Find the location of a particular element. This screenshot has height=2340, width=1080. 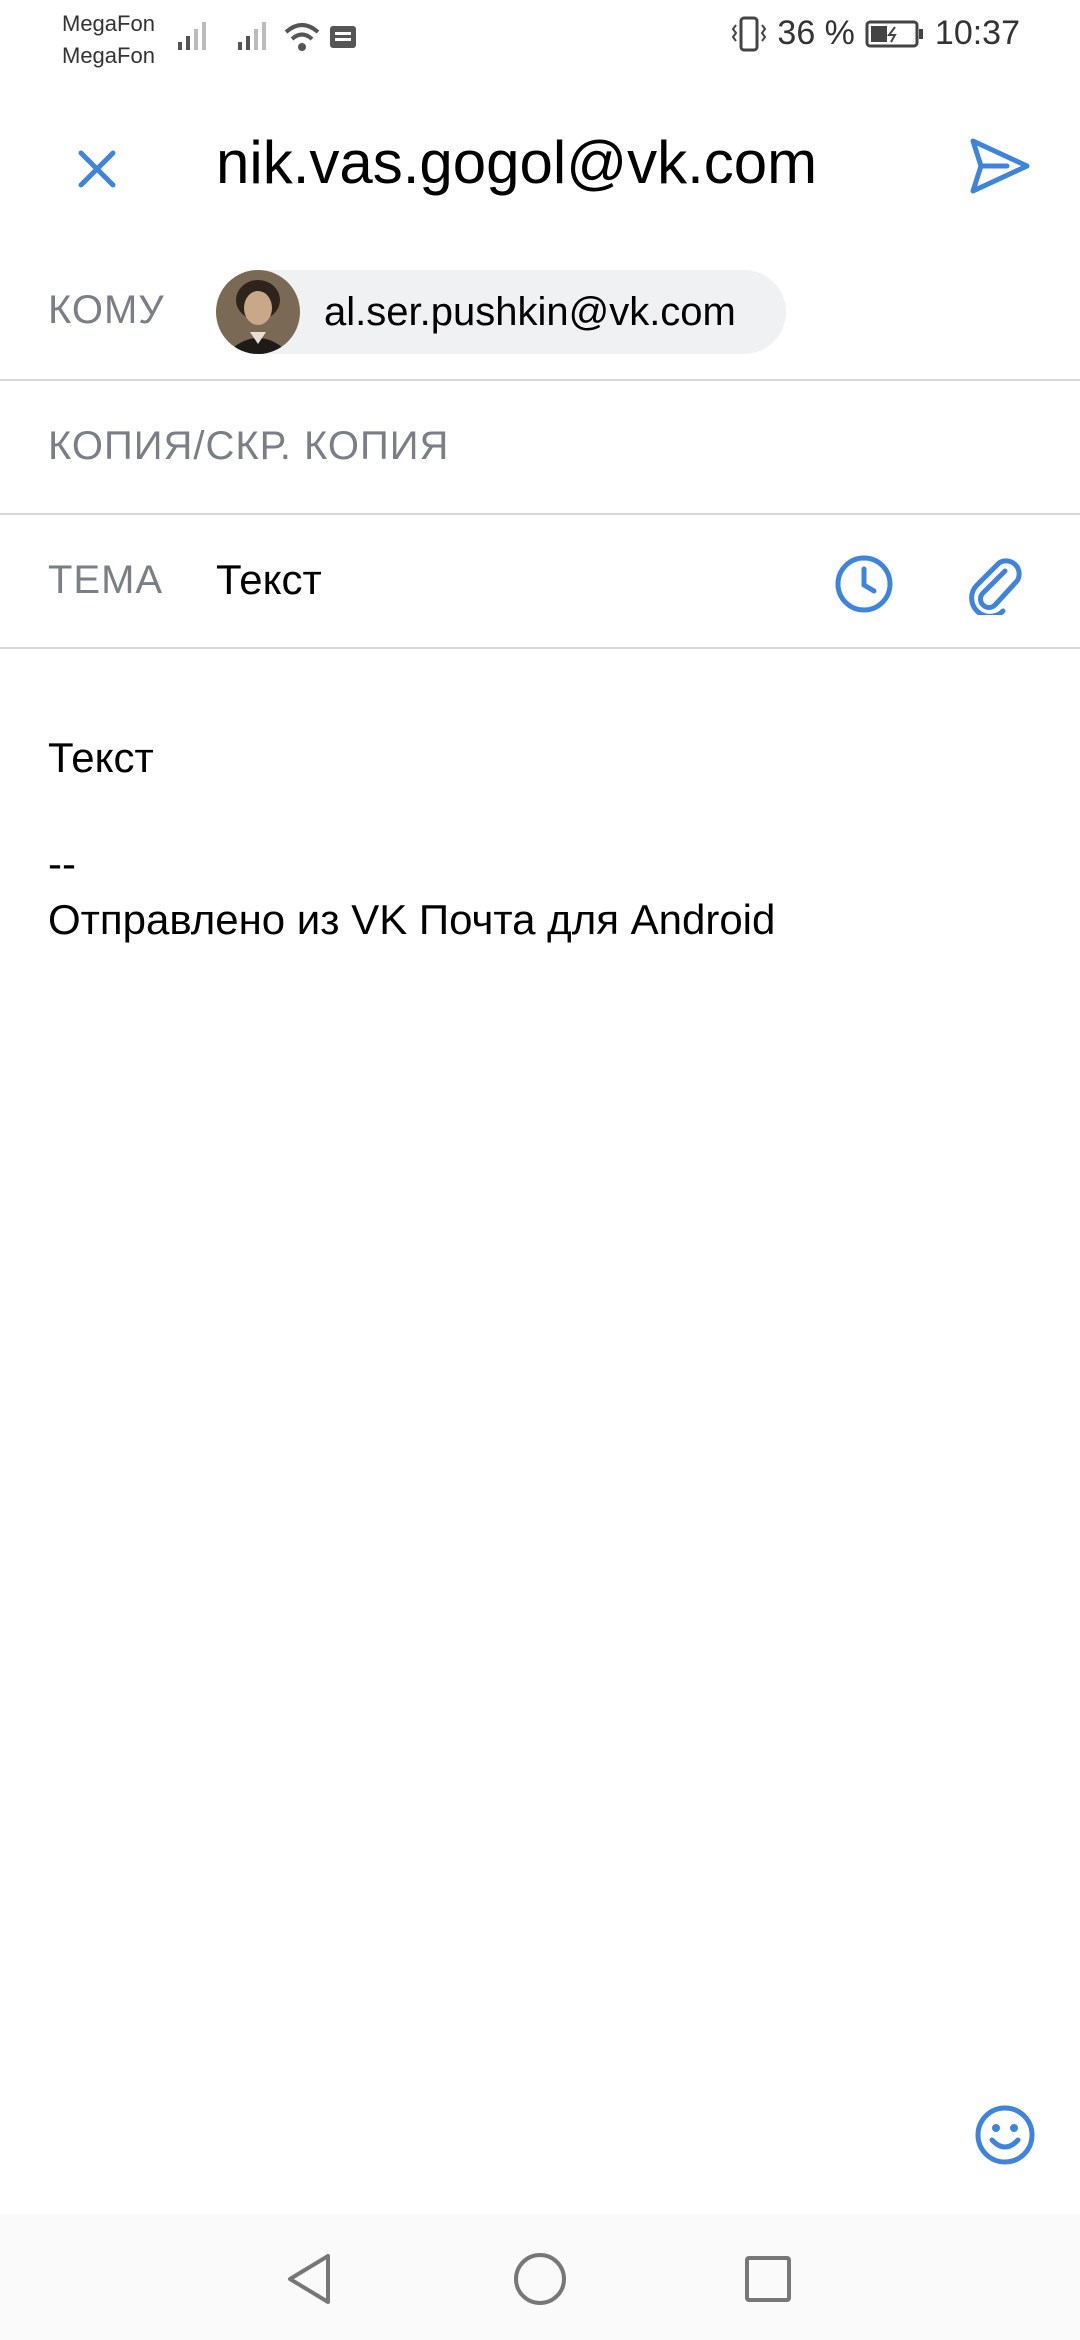

emoji-button is located at coordinates (1005, 2135).